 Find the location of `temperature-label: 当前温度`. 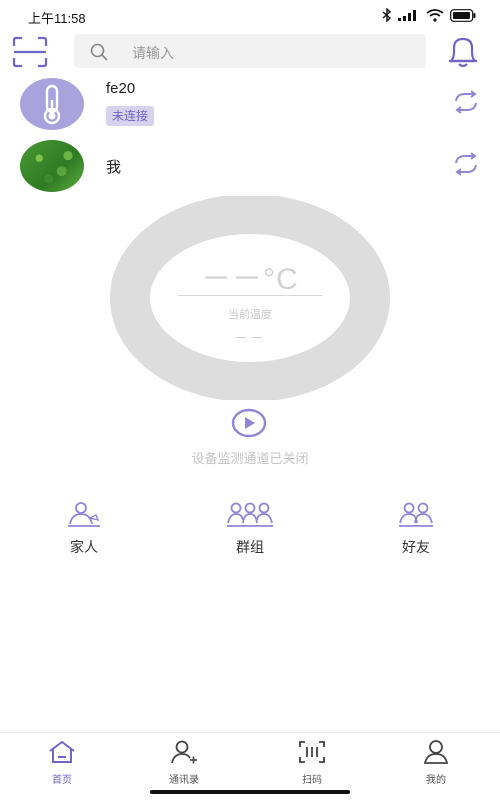

temperature-label: 当前温度 is located at coordinates (250, 315).